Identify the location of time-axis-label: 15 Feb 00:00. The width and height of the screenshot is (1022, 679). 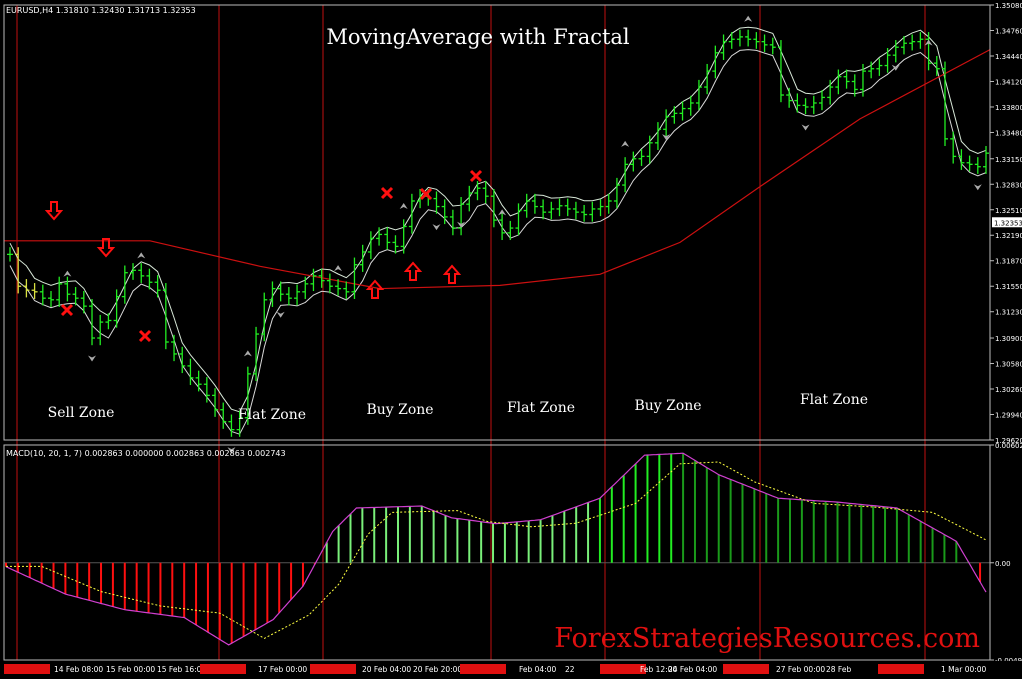
(130, 669).